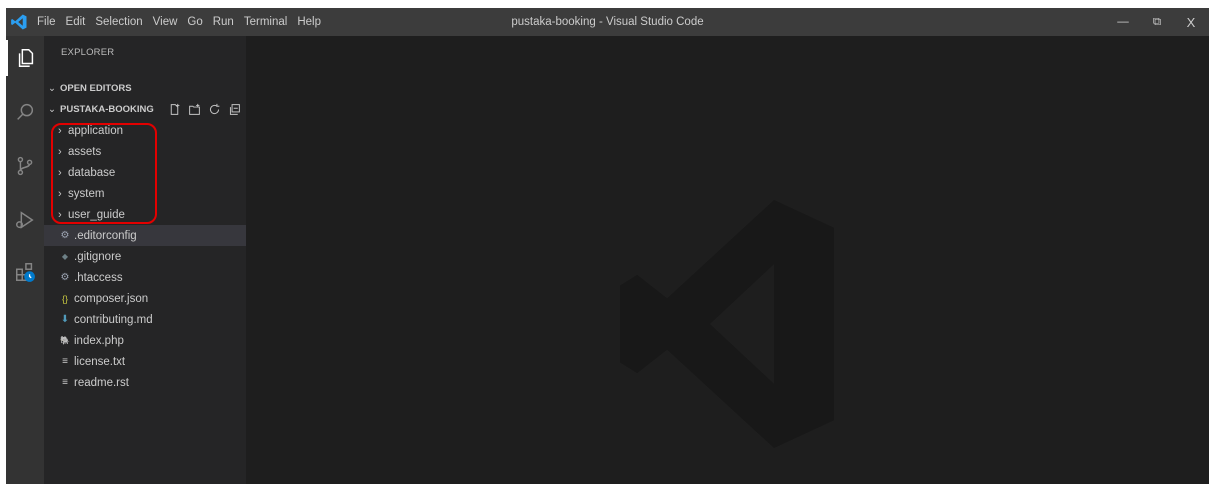 This screenshot has height=484, width=1209. What do you see at coordinates (95, 130) in the screenshot?
I see `folder-label: application` at bounding box center [95, 130].